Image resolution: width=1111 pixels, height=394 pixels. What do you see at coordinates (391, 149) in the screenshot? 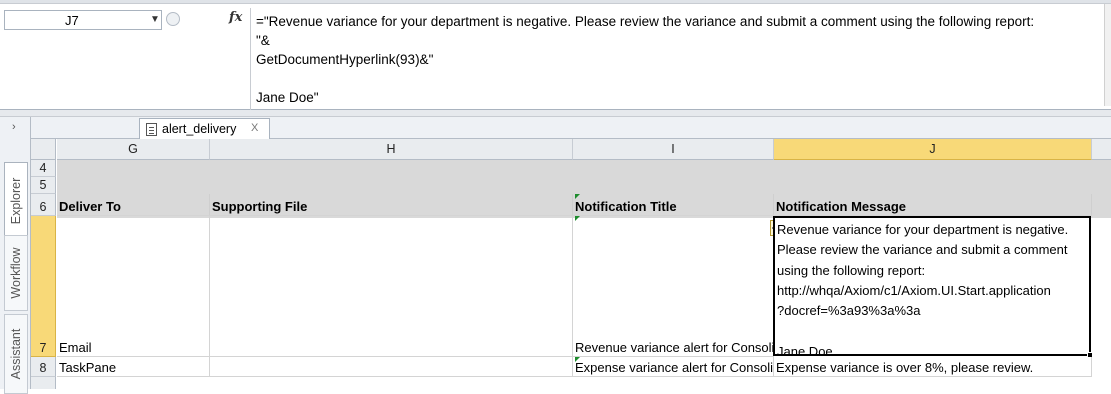
I see `column-header-h: H` at bounding box center [391, 149].